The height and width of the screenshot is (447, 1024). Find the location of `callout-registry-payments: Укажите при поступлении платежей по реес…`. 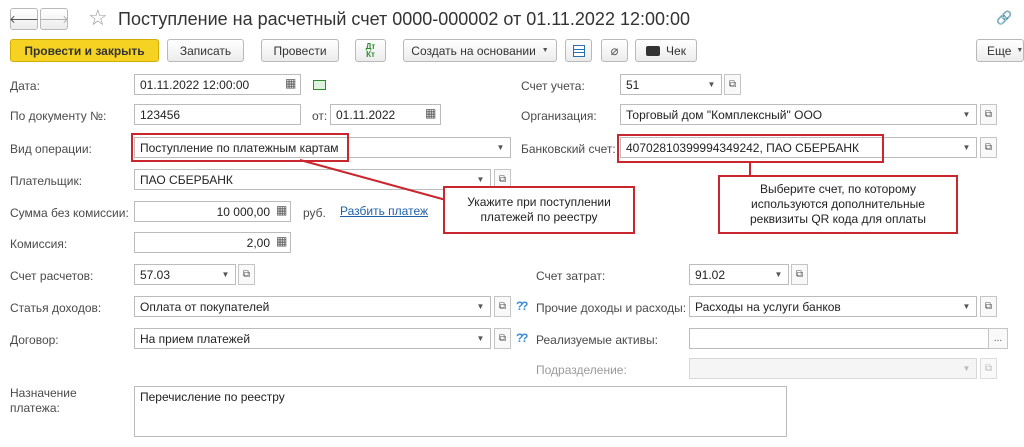

callout-registry-payments: Укажите при поступлении платежей по реес… is located at coordinates (539, 210).